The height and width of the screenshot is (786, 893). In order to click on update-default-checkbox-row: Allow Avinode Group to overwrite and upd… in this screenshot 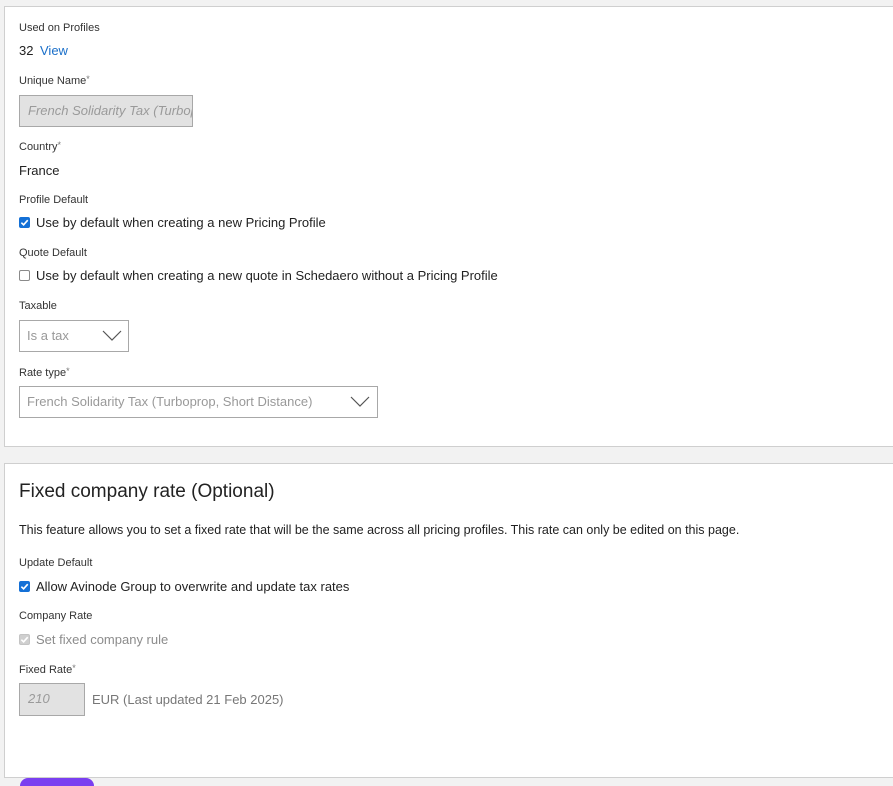, I will do `click(184, 586)`.